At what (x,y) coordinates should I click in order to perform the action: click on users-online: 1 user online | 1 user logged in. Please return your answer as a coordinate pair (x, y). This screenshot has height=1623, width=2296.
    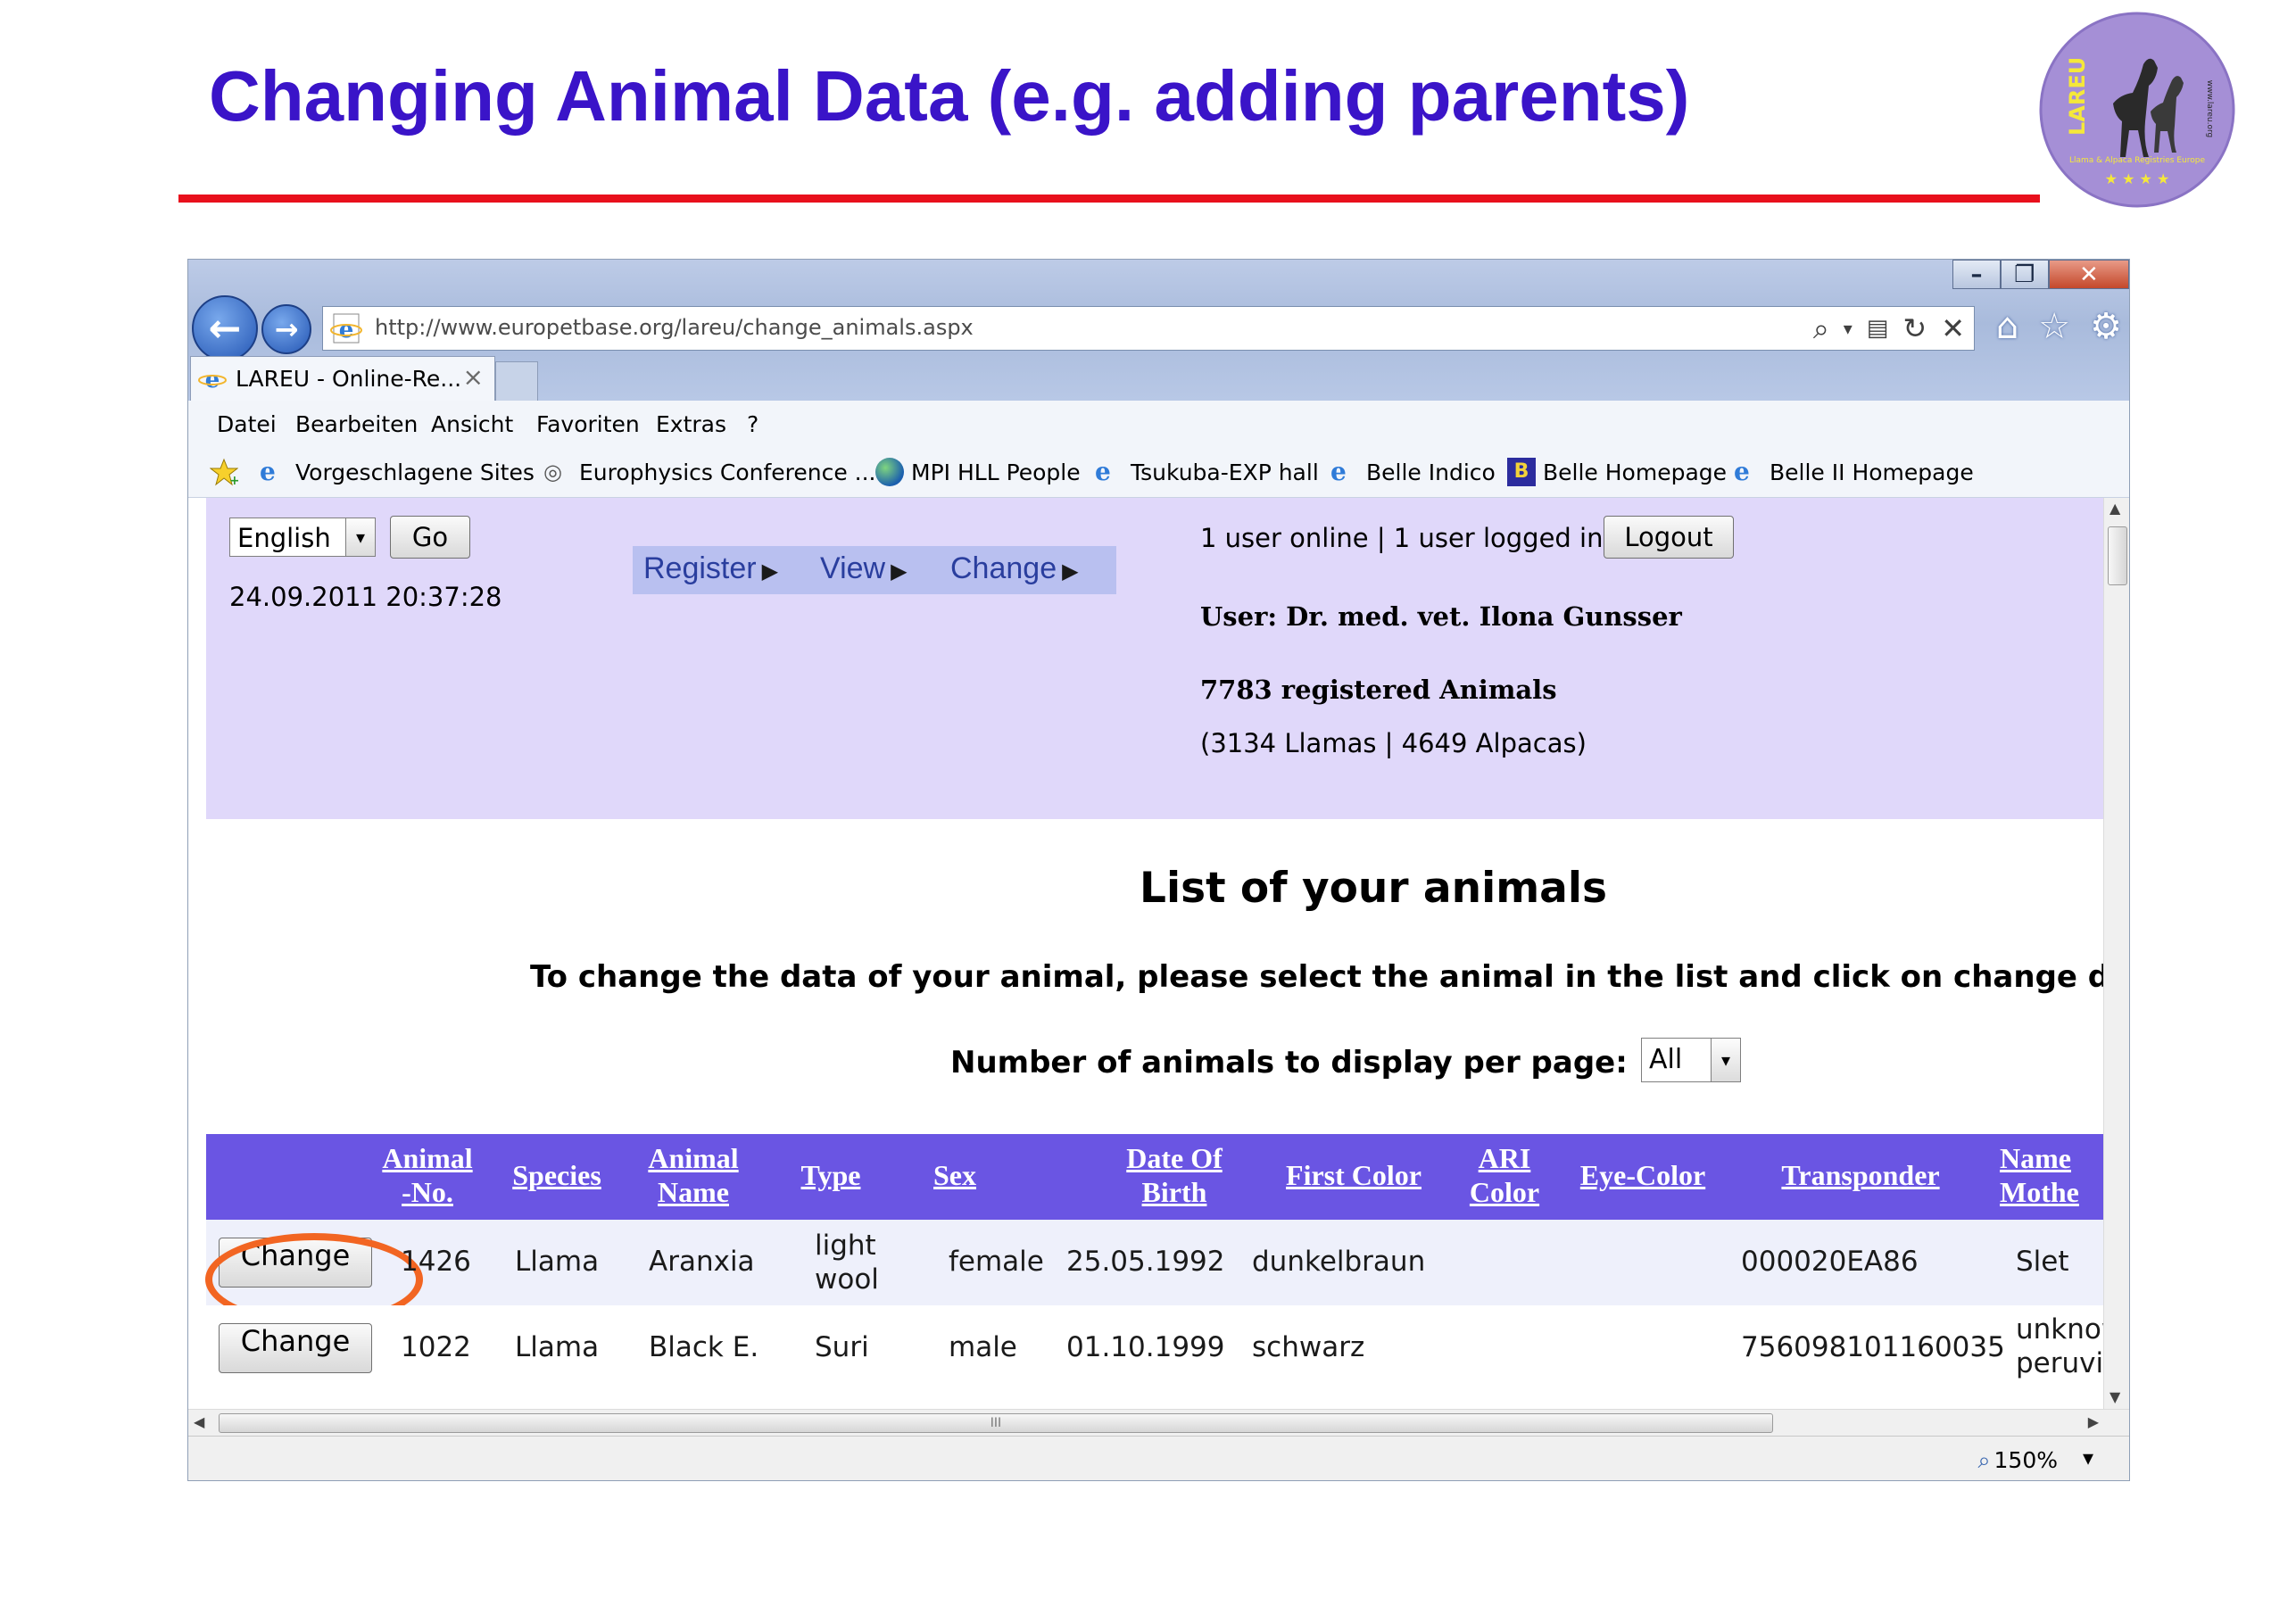
    Looking at the image, I should click on (1402, 538).